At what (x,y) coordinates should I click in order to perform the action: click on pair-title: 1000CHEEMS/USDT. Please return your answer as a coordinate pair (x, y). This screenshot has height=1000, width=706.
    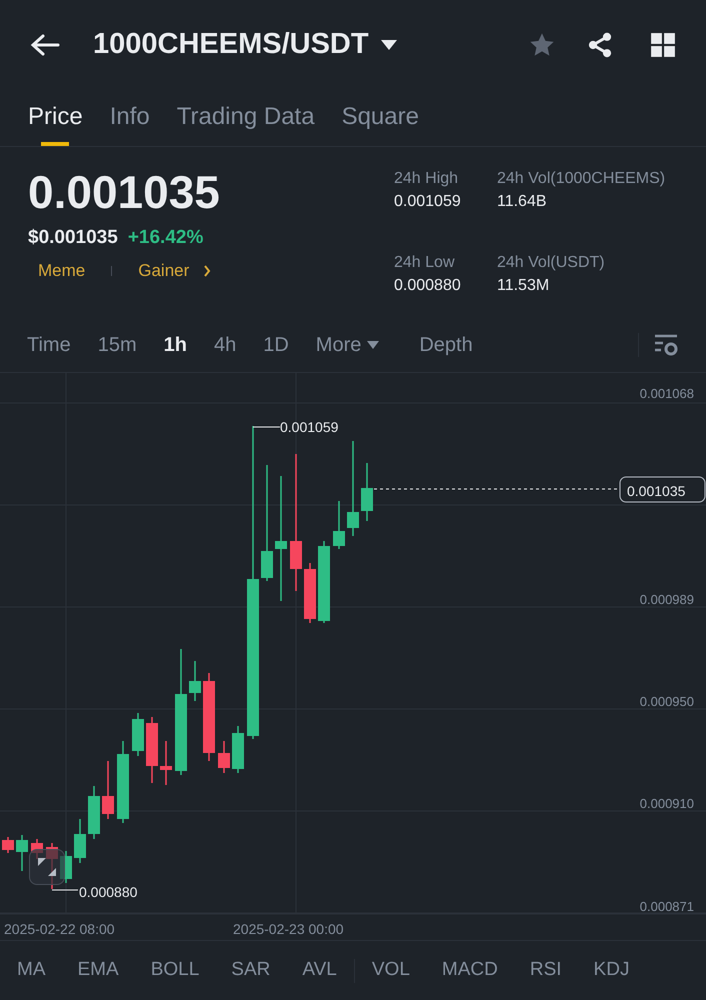
    Looking at the image, I should click on (231, 45).